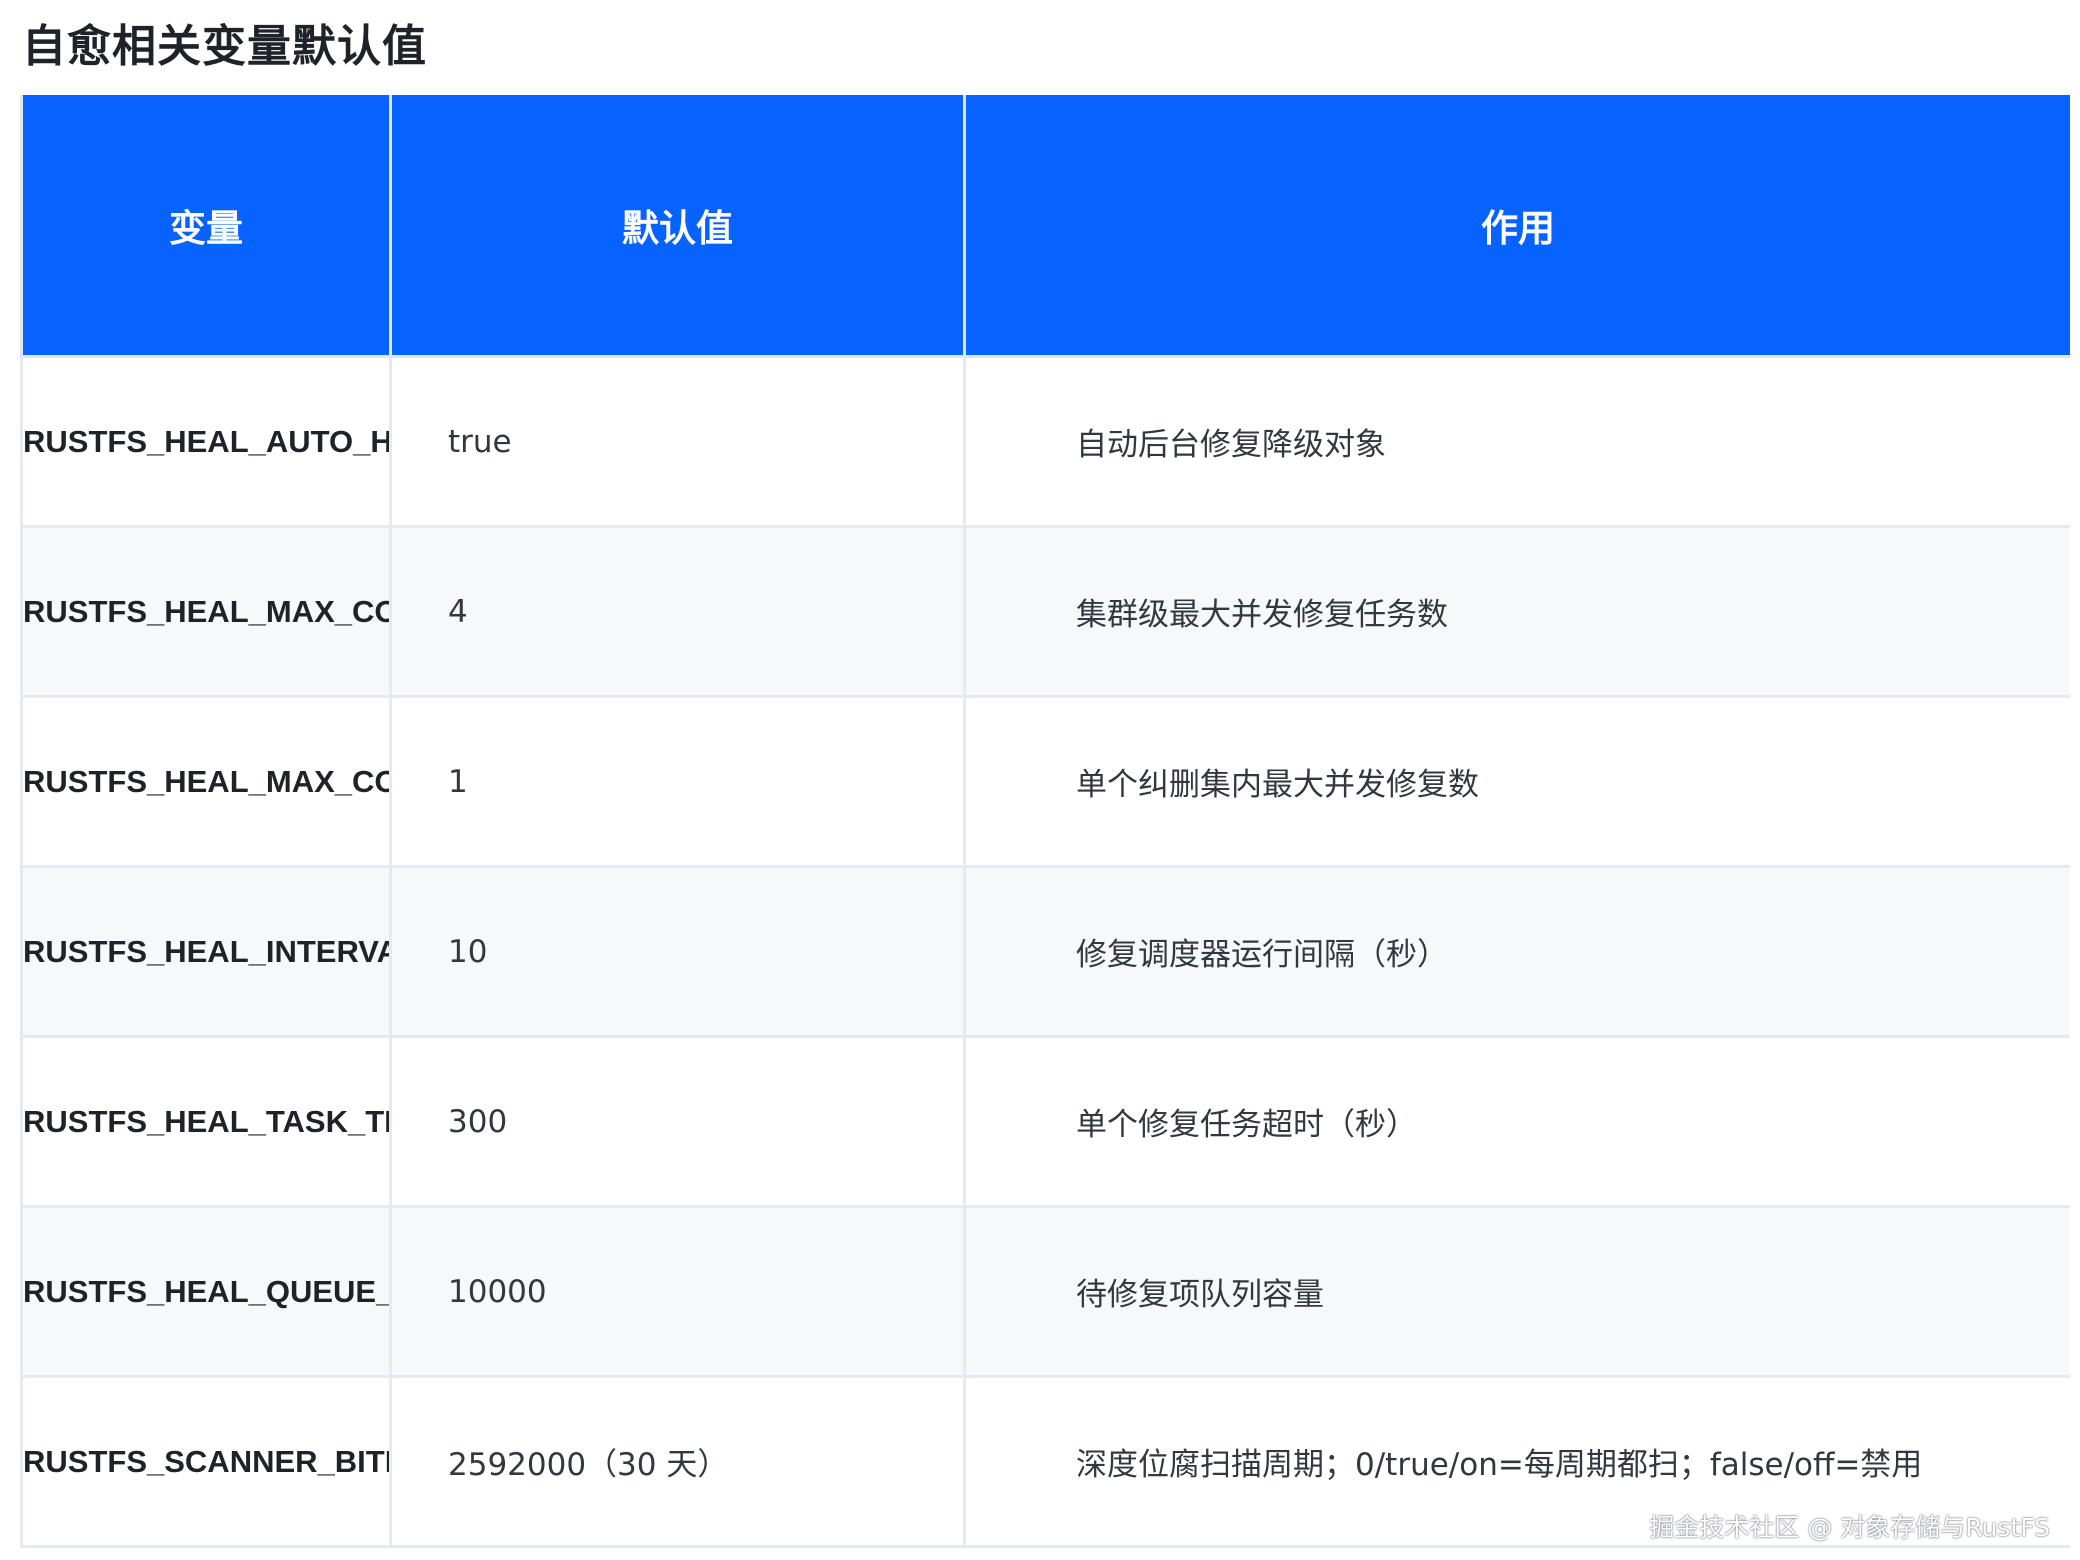 The height and width of the screenshot is (1560, 2080). Describe the element at coordinates (1516, 611) in the screenshot. I see `purpose-cell: 集群级最大并发修复任务数` at that location.